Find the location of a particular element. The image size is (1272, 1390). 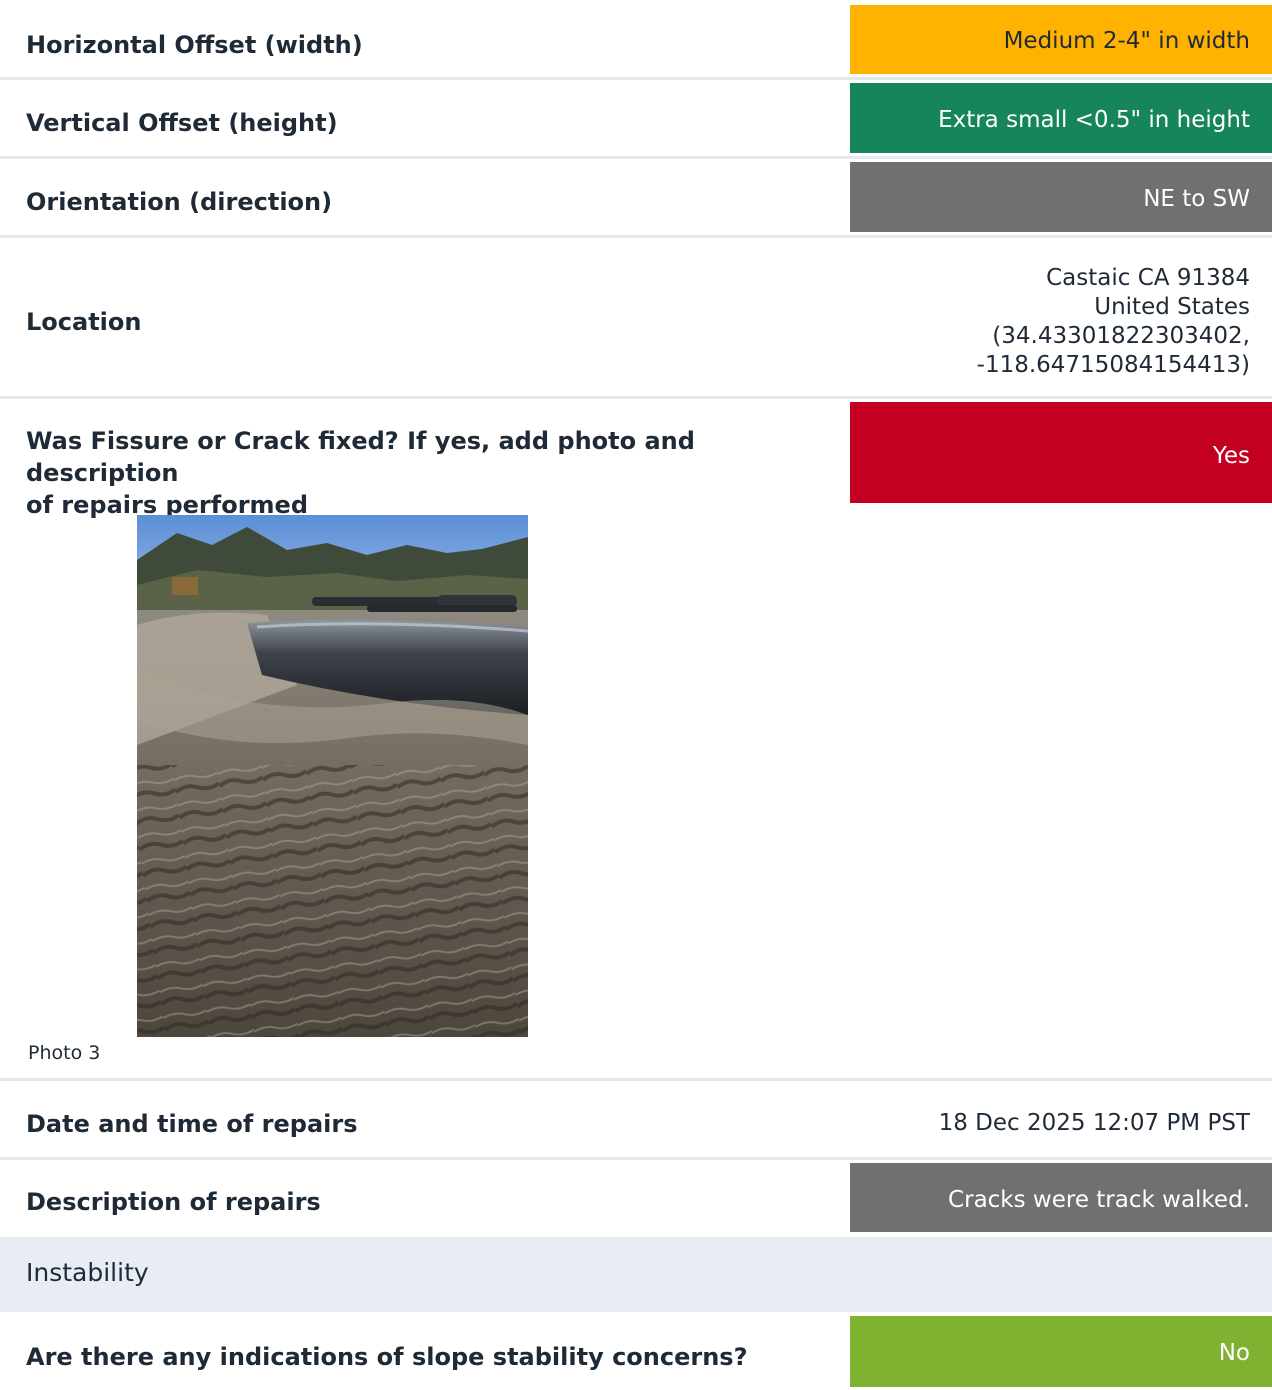

orientation-value: NE to SW is located at coordinates (1061, 197).